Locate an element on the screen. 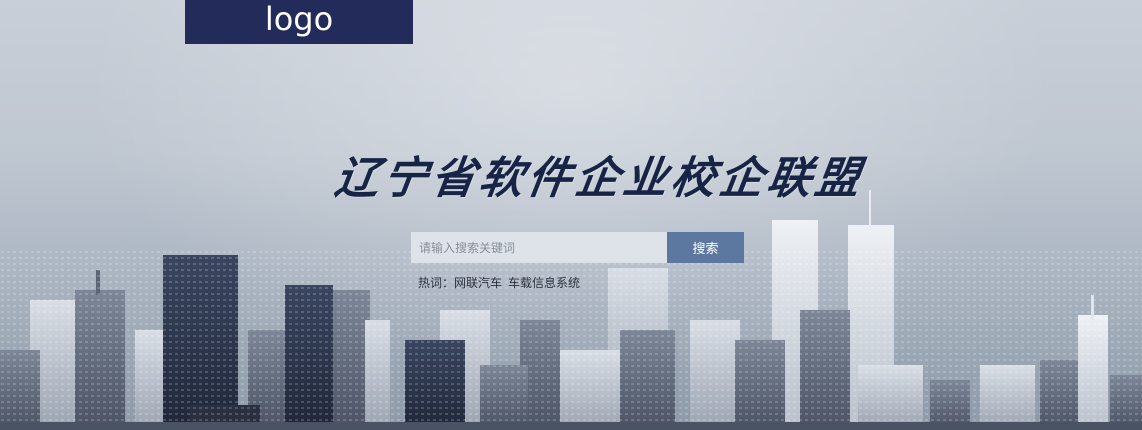 This screenshot has width=1142, height=430. logo: logo is located at coordinates (299, 22).